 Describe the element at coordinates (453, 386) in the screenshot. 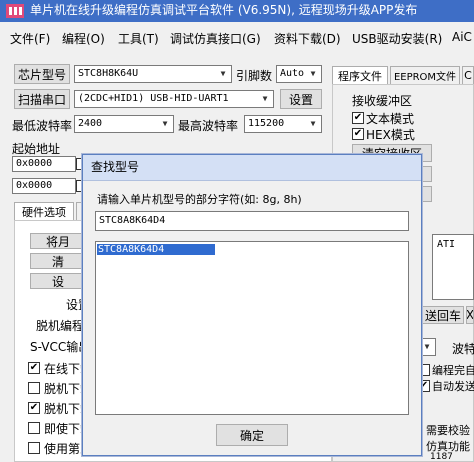

I see `auto-send-label: 自动发送` at that location.